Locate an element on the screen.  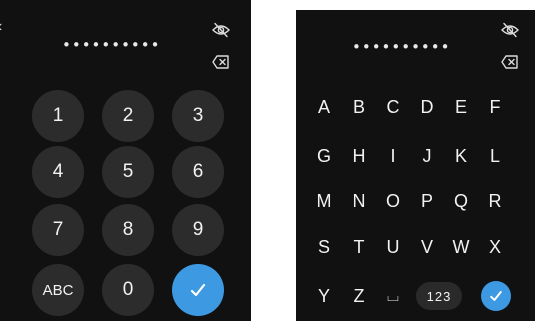
key-p: P is located at coordinates (427, 201).